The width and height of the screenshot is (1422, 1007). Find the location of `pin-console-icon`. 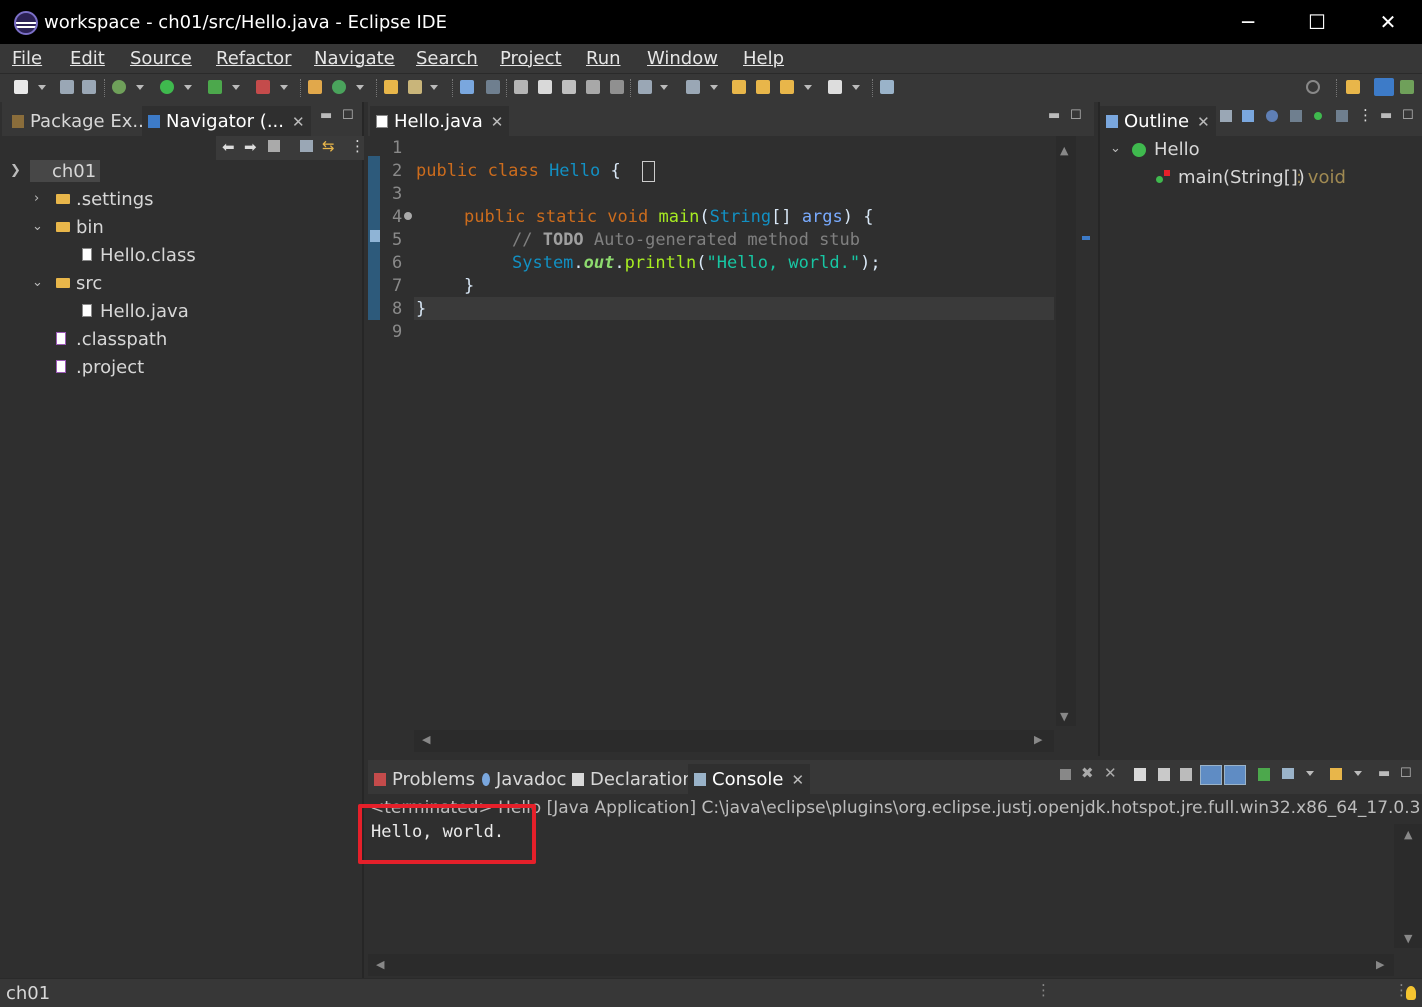

pin-console-icon is located at coordinates (1264, 774).